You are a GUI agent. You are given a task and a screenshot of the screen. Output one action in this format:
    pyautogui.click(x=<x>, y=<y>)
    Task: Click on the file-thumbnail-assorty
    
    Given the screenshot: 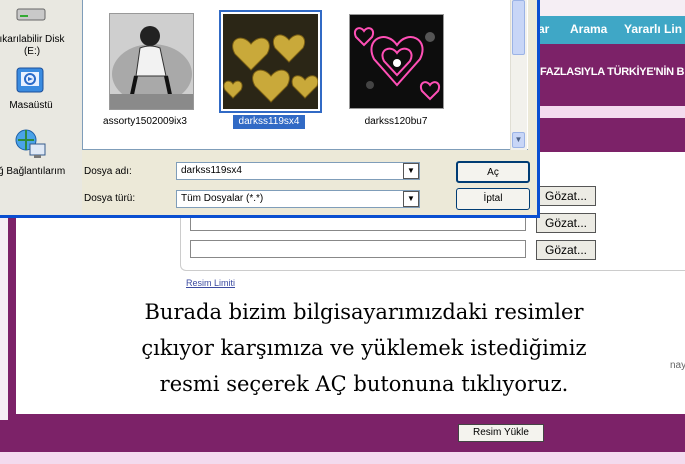 What is the action you would take?
    pyautogui.click(x=151, y=61)
    